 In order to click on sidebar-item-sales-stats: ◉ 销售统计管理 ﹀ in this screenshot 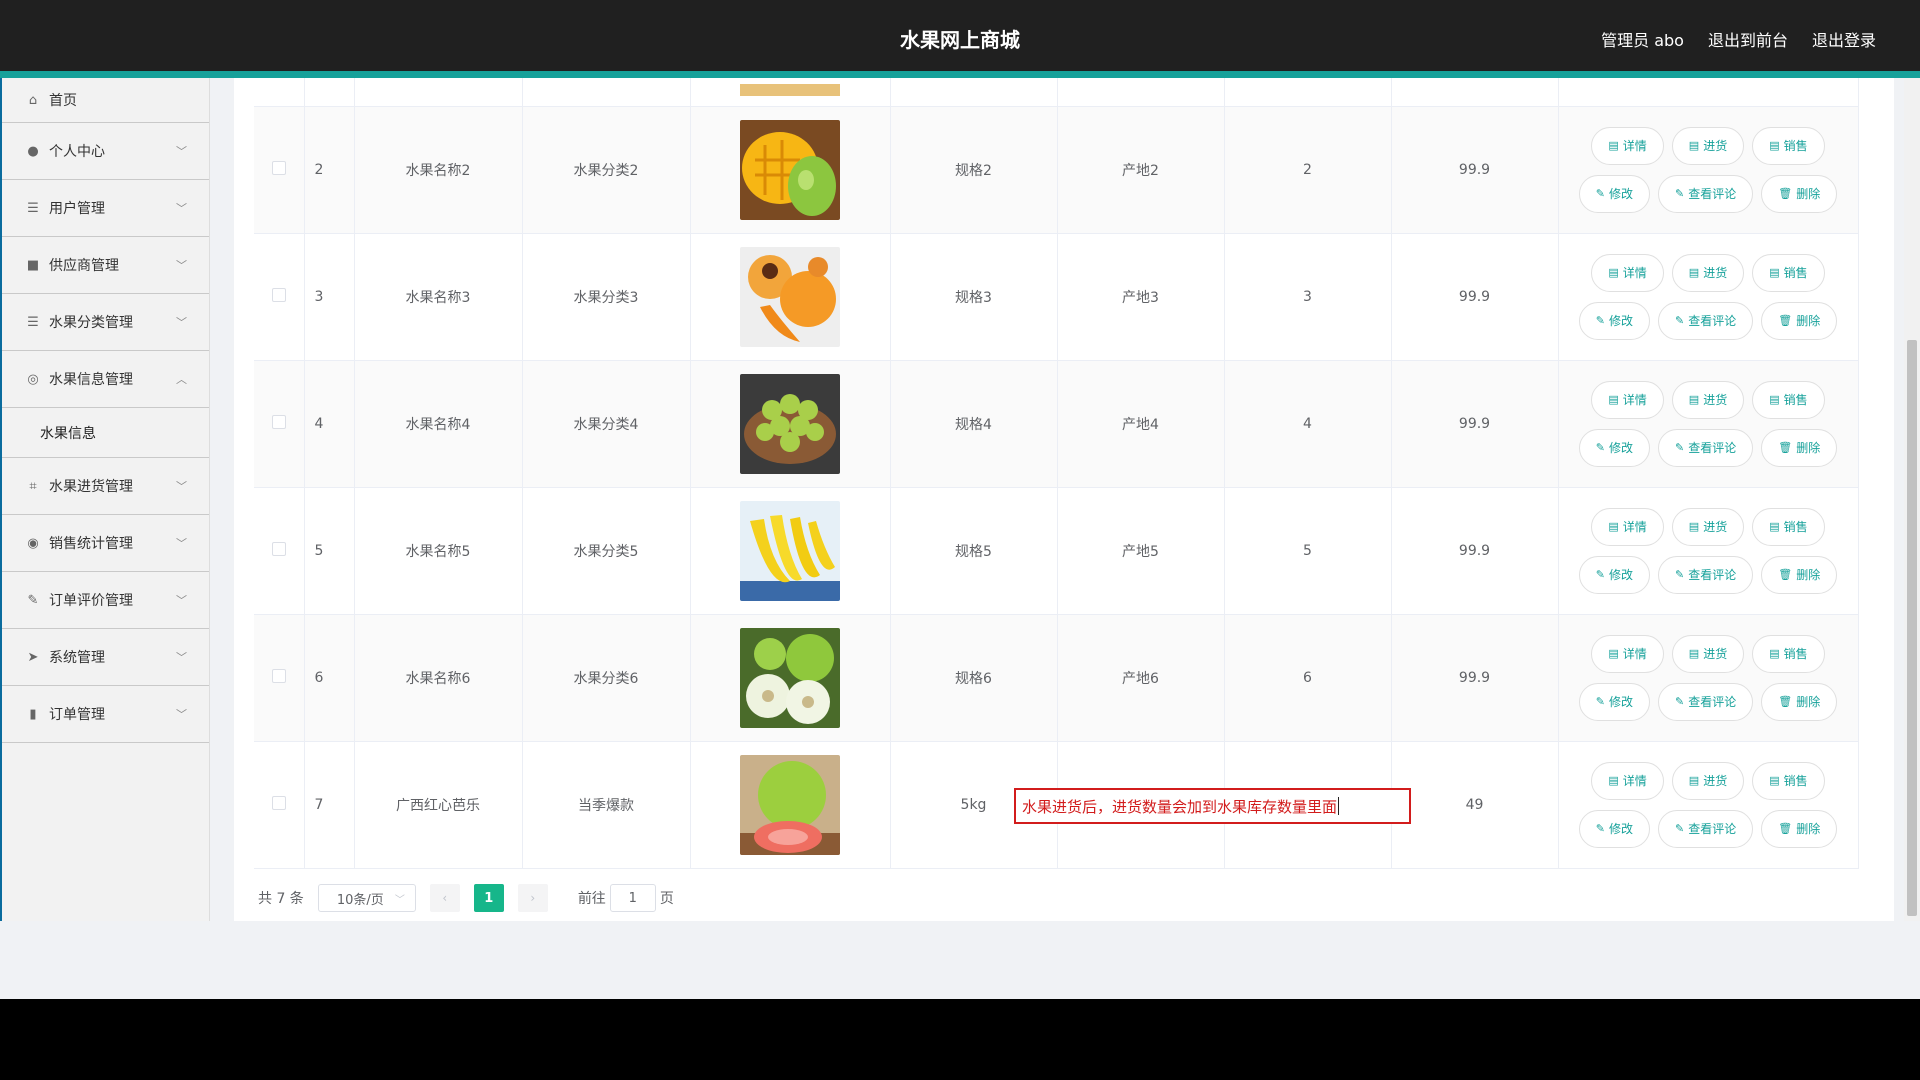, I will do `click(104, 543)`.